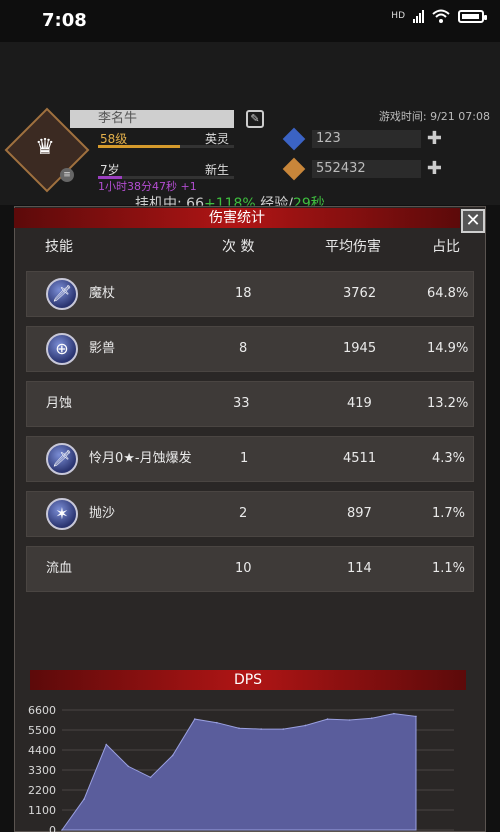 Image resolution: width=500 pixels, height=832 pixels. I want to click on status-bar: 7:08 HD, so click(250, 21).